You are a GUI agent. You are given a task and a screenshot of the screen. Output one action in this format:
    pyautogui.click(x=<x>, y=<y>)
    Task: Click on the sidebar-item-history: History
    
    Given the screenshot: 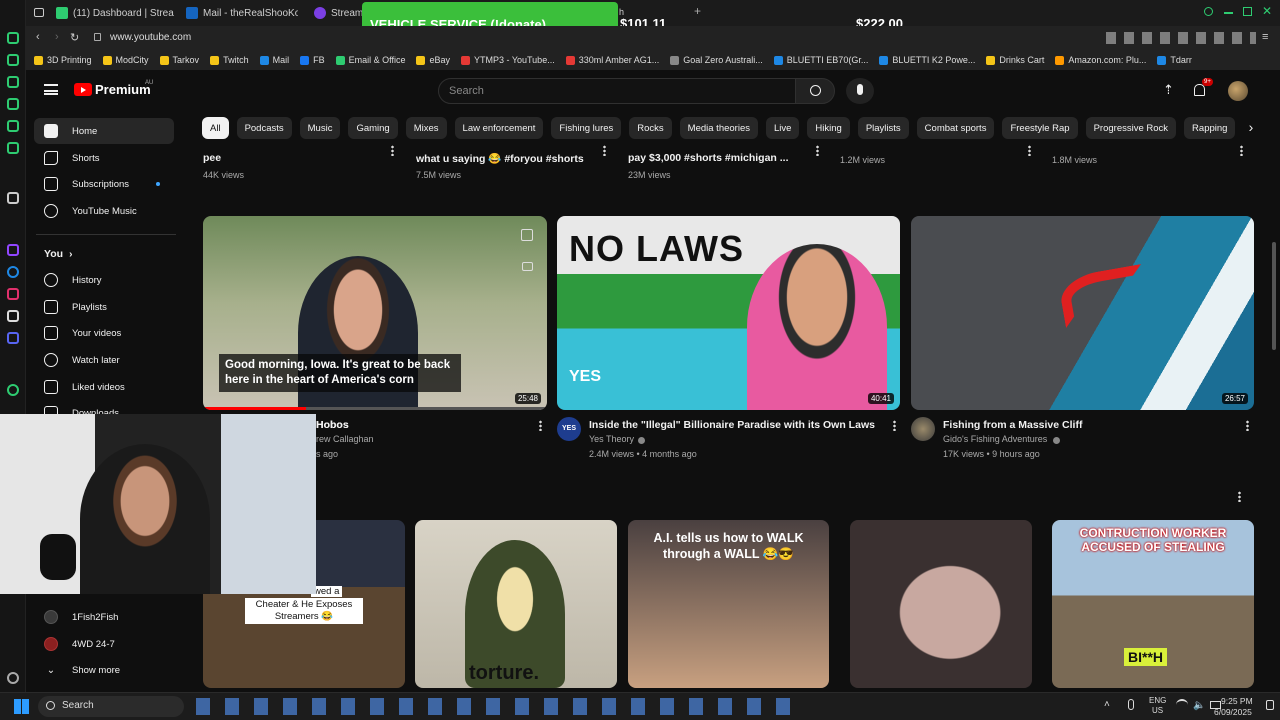 What is the action you would take?
    pyautogui.click(x=104, y=280)
    